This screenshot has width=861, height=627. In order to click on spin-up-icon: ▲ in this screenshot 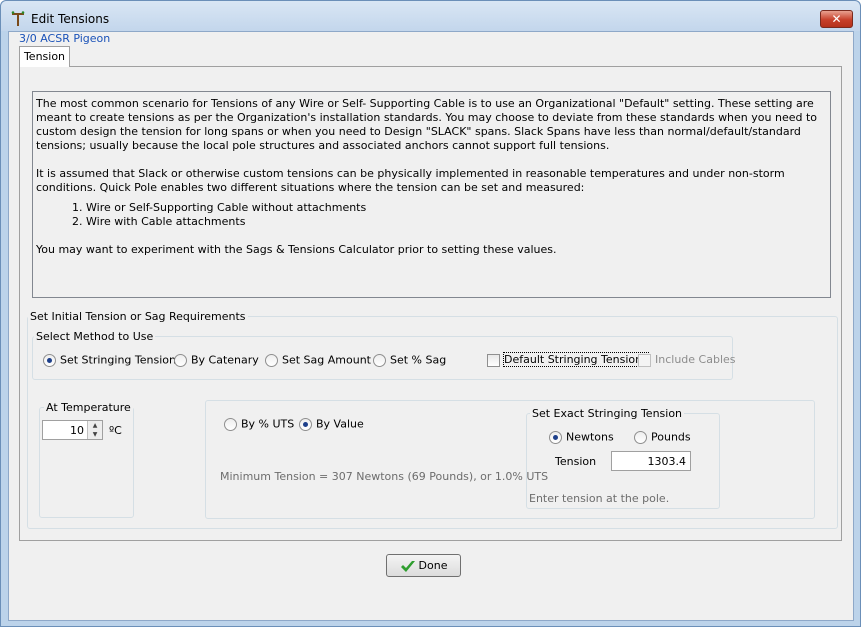, I will do `click(95, 425)`.